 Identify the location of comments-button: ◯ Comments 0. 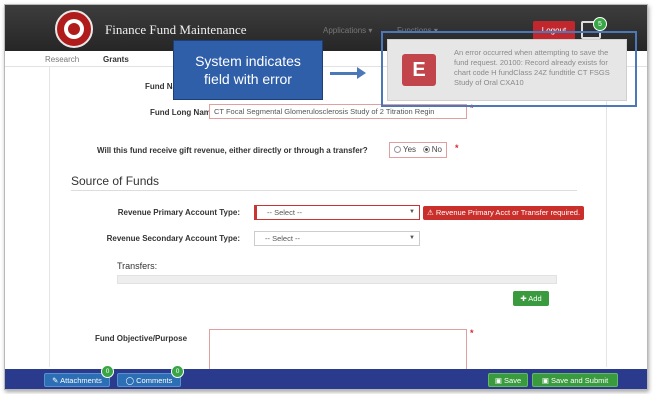
(150, 376).